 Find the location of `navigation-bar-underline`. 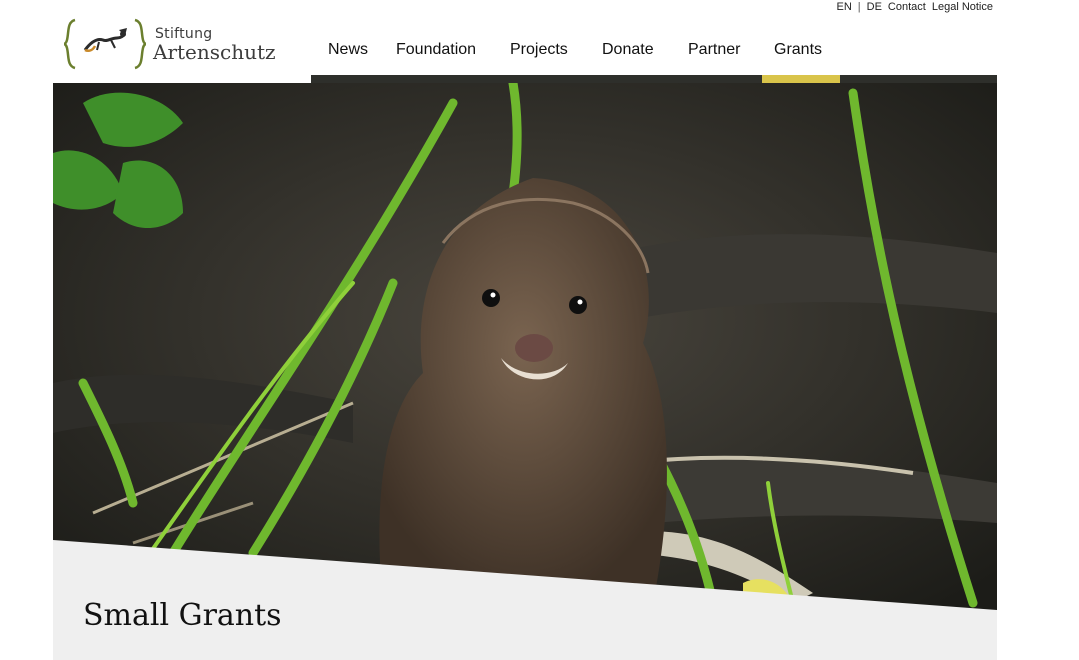

navigation-bar-underline is located at coordinates (654, 79).